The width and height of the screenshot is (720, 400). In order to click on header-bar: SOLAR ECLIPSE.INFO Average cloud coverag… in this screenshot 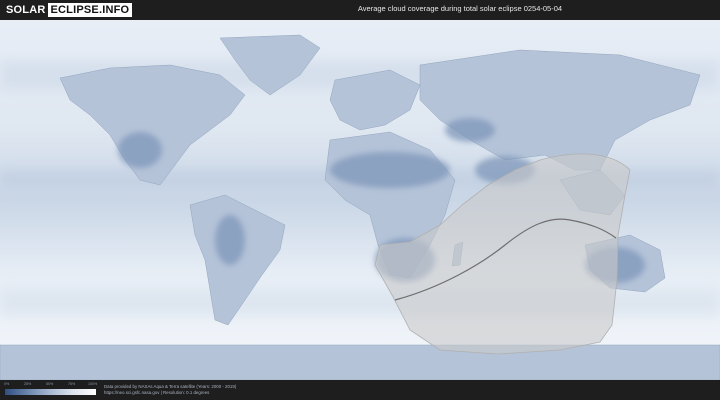, I will do `click(360, 10)`.